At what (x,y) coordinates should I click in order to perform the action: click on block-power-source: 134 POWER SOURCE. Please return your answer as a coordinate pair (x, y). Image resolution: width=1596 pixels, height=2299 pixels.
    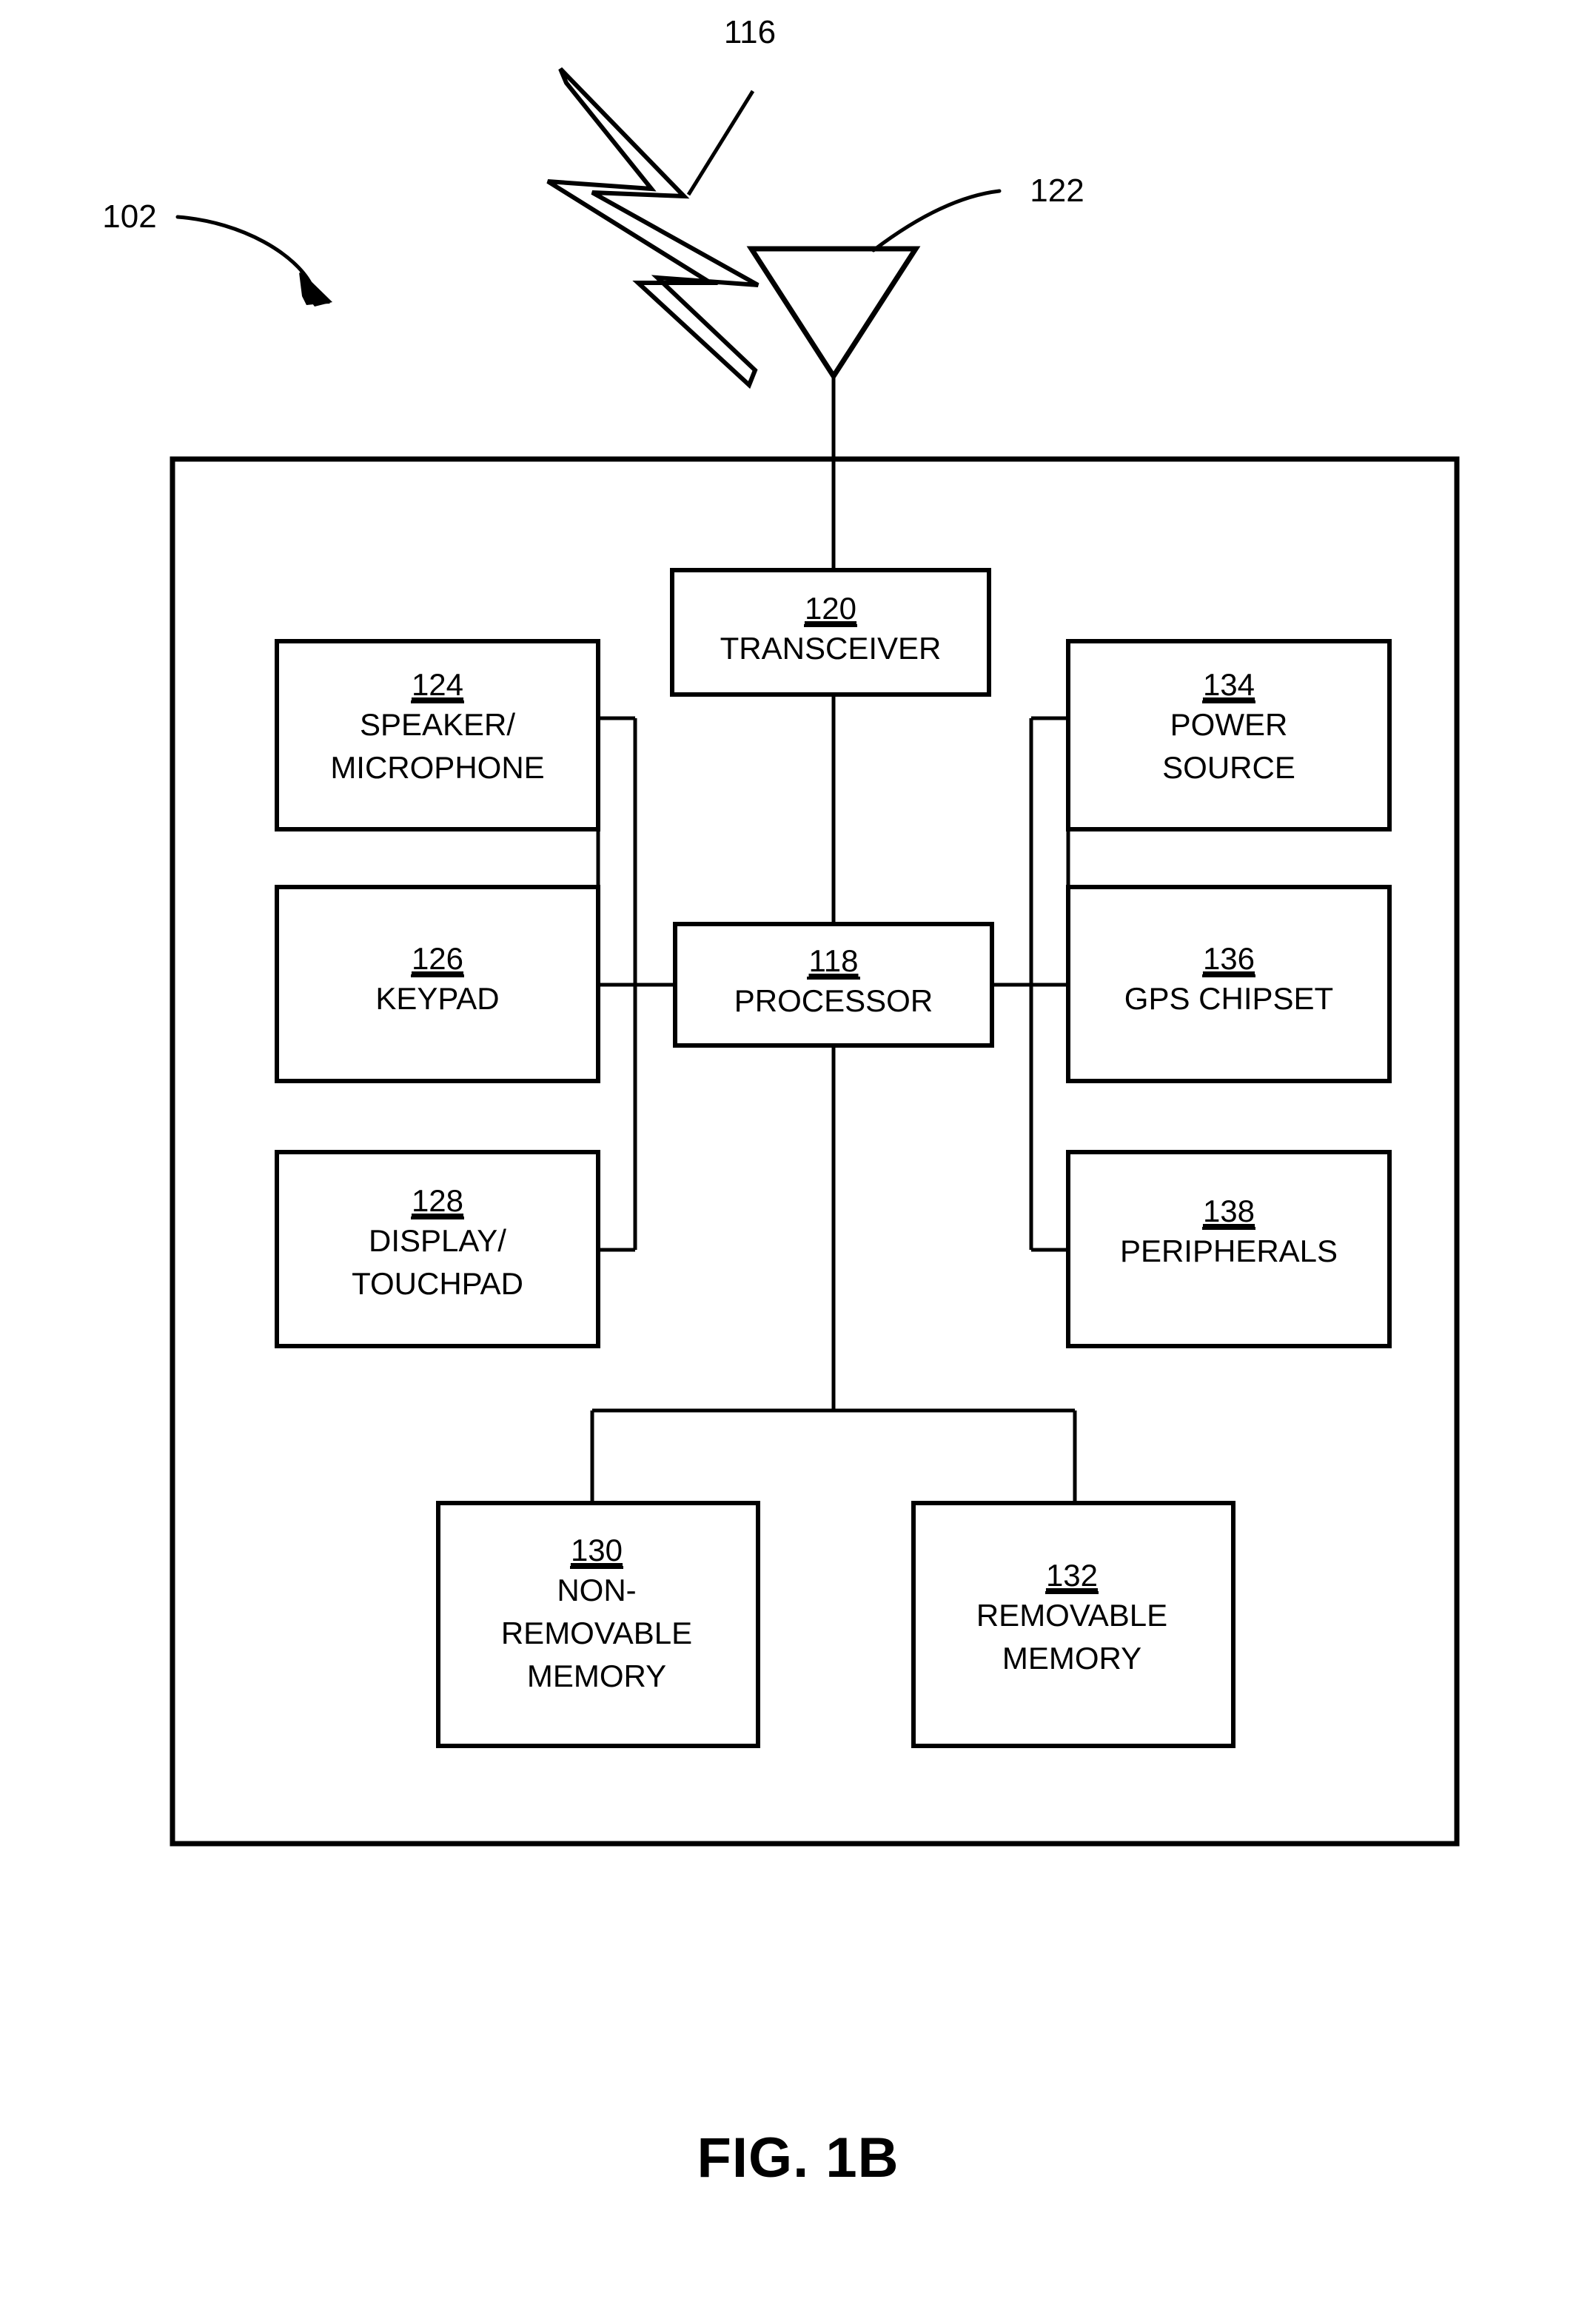
    Looking at the image, I should click on (1229, 735).